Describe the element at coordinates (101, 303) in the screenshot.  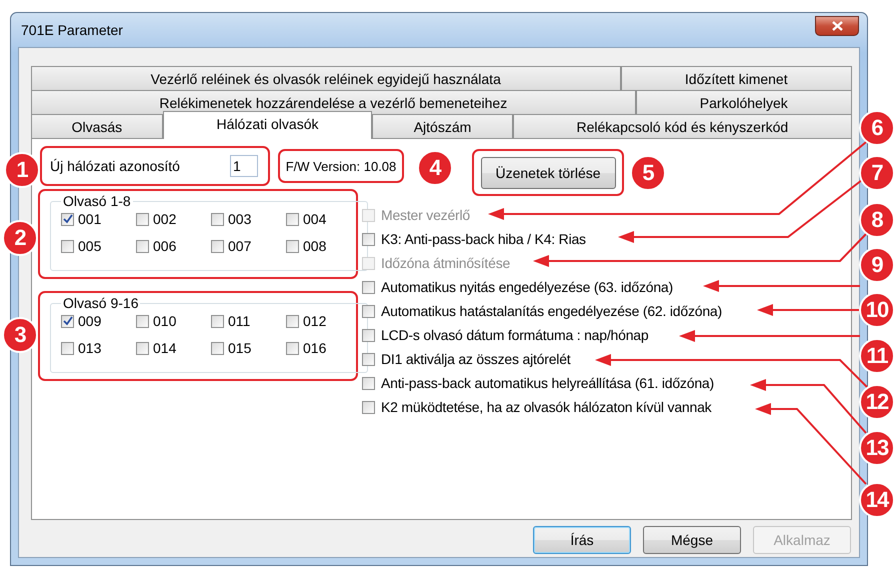
I see `group-title: Olvasó 9-16` at that location.